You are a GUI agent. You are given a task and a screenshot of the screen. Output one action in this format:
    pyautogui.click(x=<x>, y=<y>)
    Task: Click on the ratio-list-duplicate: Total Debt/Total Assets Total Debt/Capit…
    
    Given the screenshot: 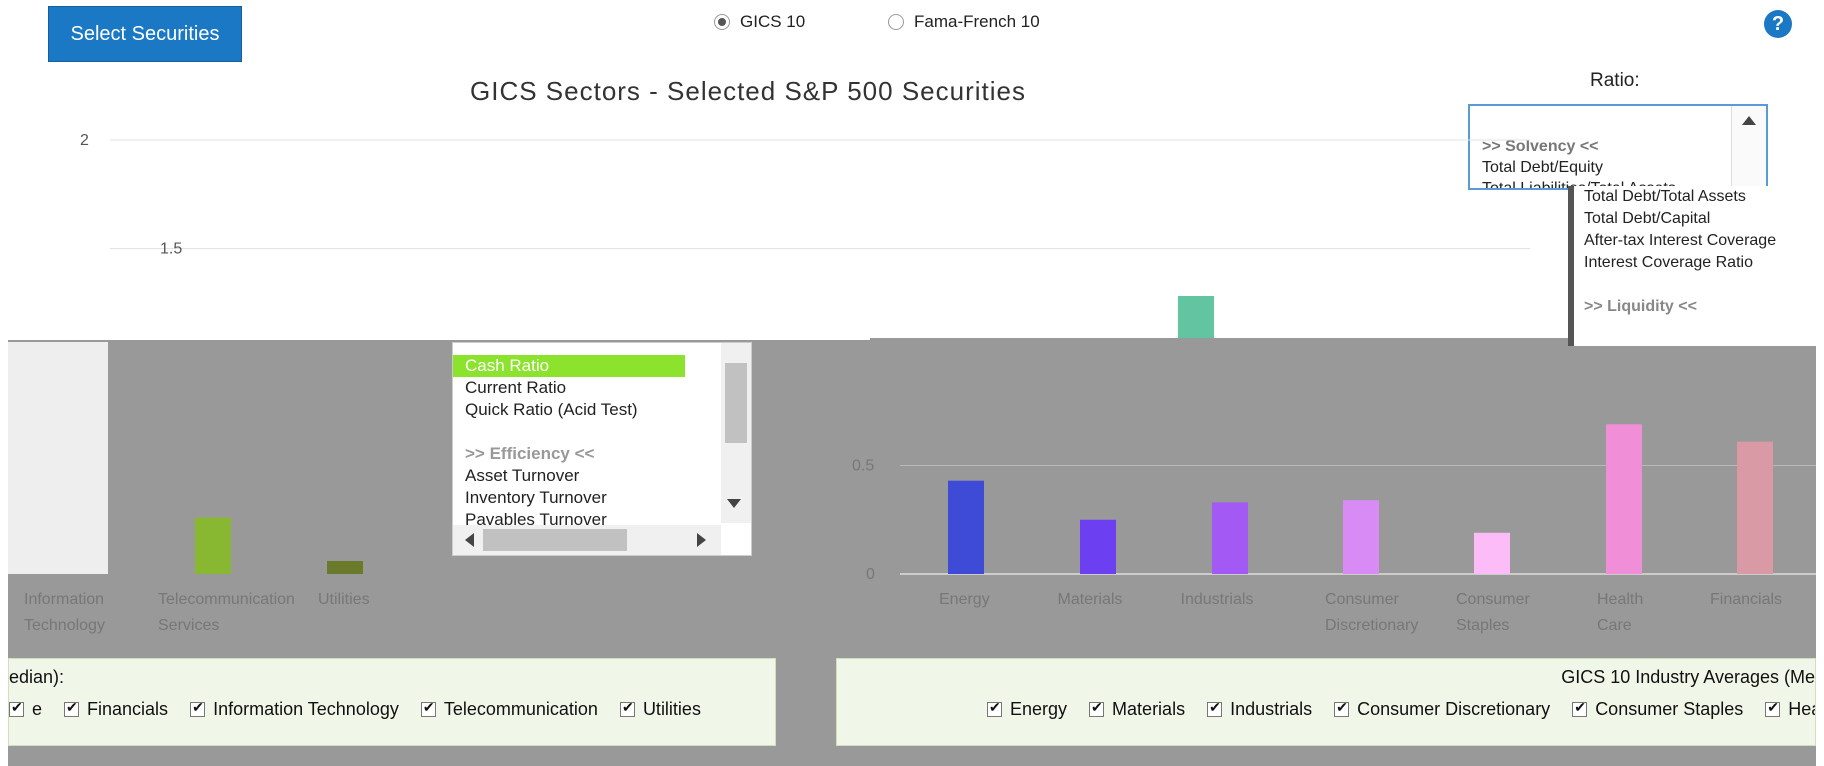 What is the action you would take?
    pyautogui.click(x=1695, y=266)
    